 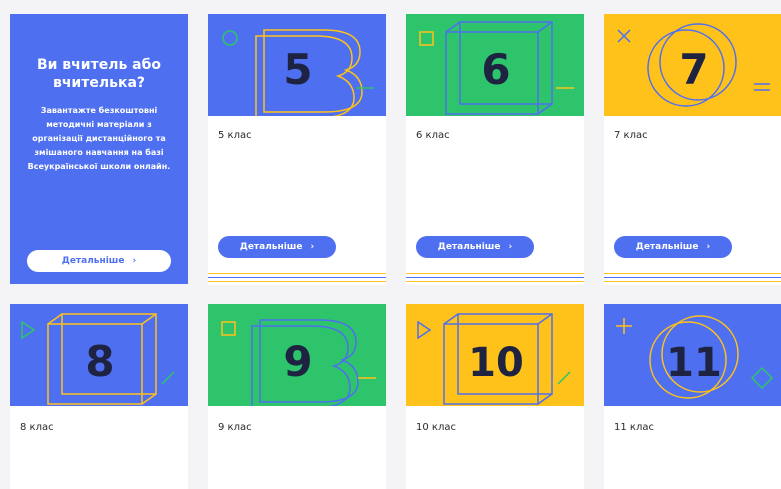 What do you see at coordinates (436, 427) in the screenshot?
I see `grade-title-10: 10 клас` at bounding box center [436, 427].